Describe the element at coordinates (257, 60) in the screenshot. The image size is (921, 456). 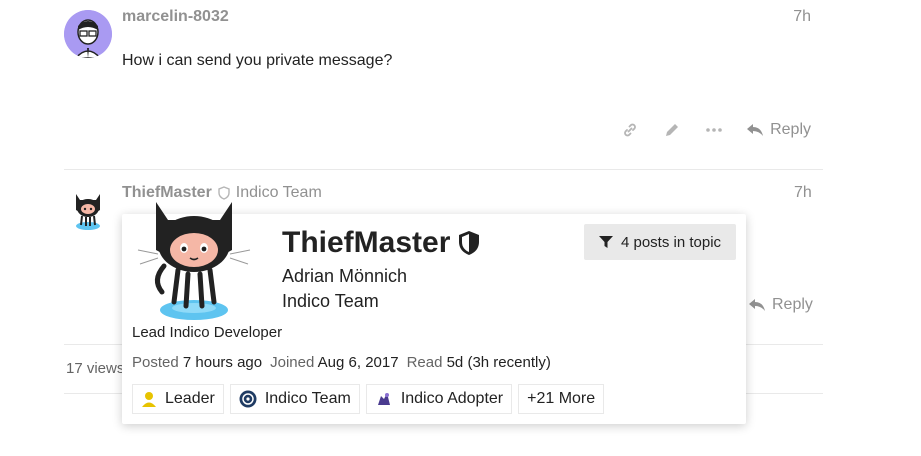
I see `post-body: How i can send you private message?` at that location.